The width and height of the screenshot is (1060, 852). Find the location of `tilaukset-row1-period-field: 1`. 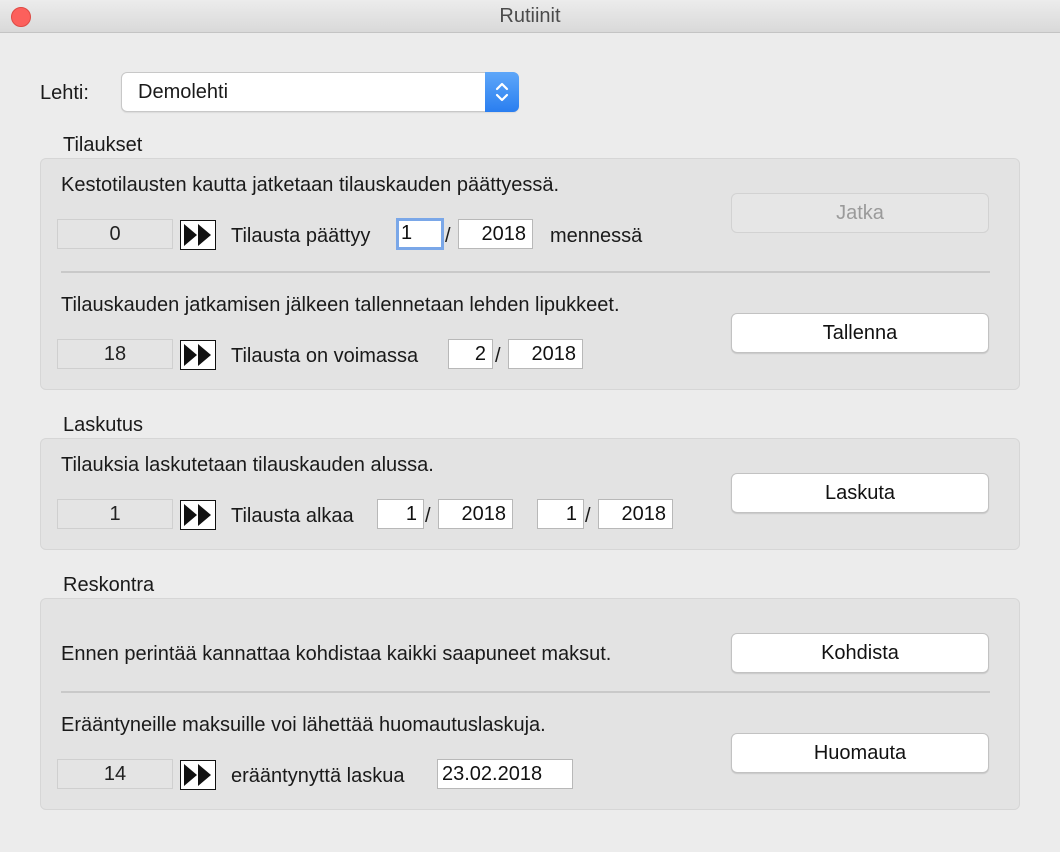

tilaukset-row1-period-field: 1 is located at coordinates (420, 234).